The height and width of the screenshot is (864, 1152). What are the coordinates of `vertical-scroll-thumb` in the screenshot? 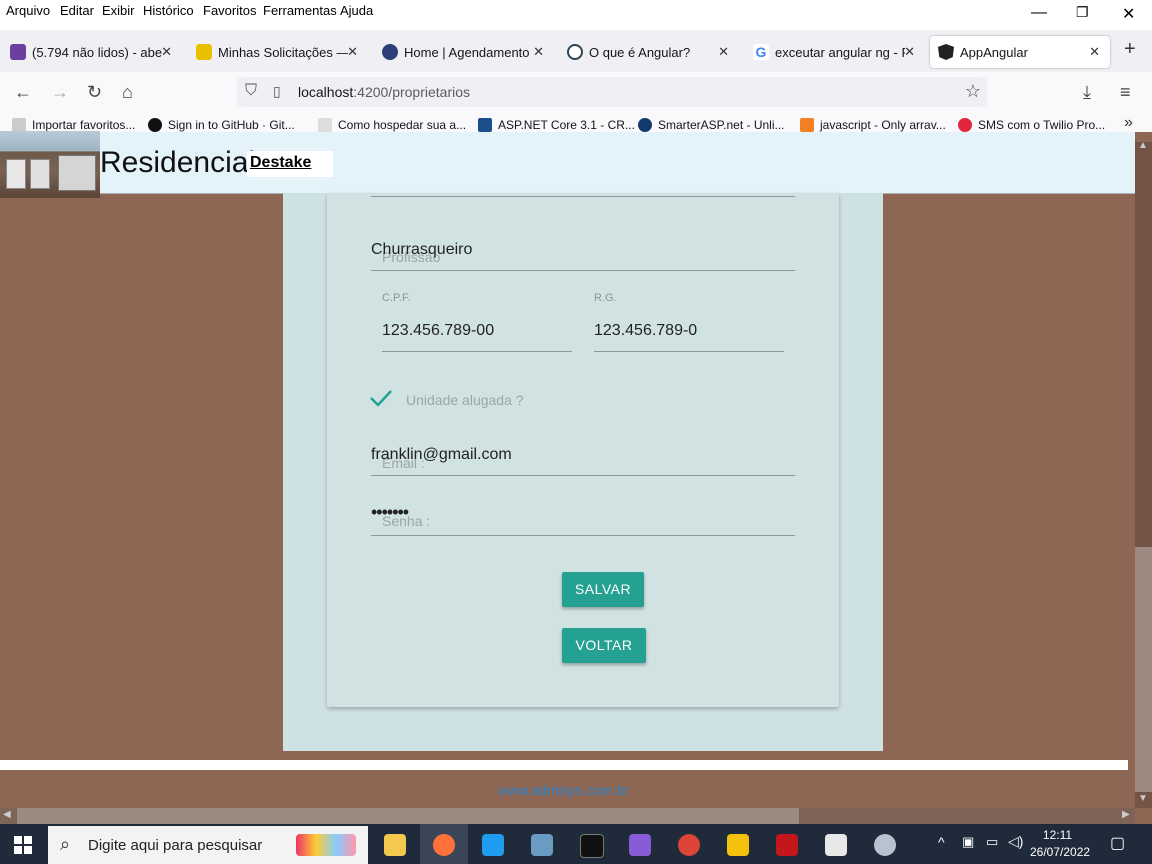 It's located at (1143, 669).